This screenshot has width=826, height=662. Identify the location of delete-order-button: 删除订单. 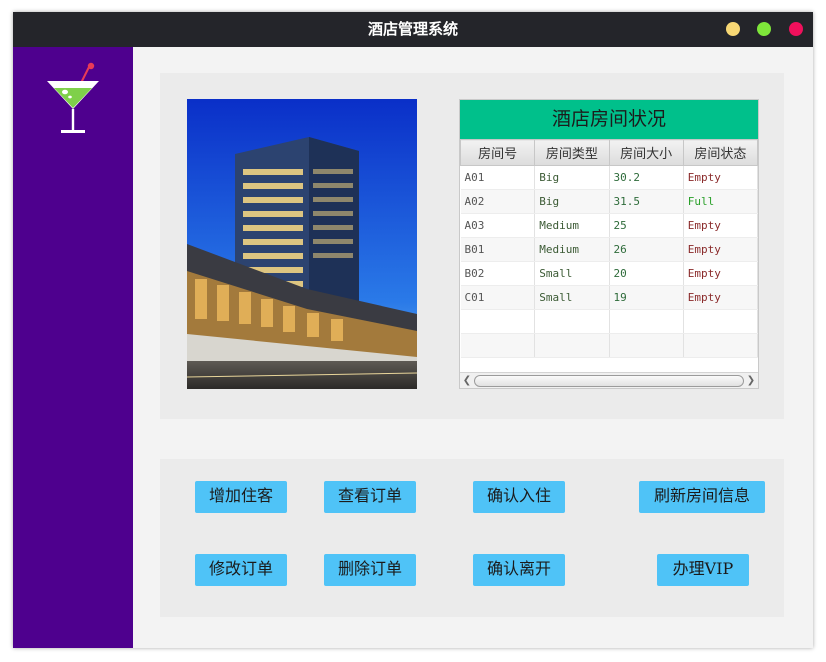
(370, 570).